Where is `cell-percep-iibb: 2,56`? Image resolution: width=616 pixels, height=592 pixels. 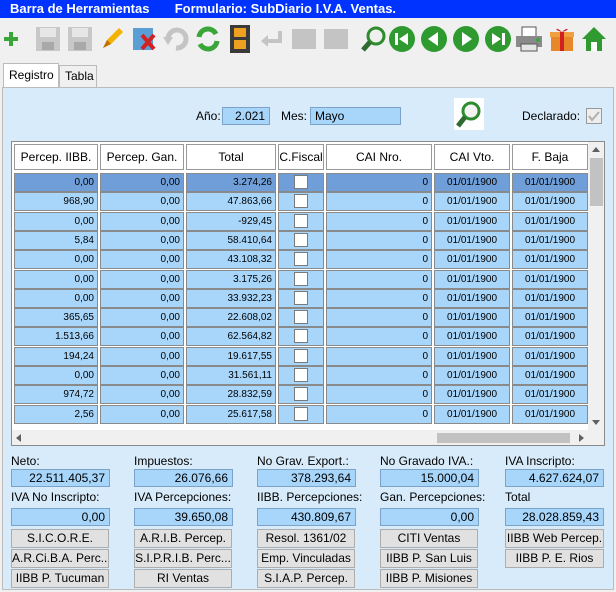
cell-percep-iibb: 2,56 is located at coordinates (56, 414).